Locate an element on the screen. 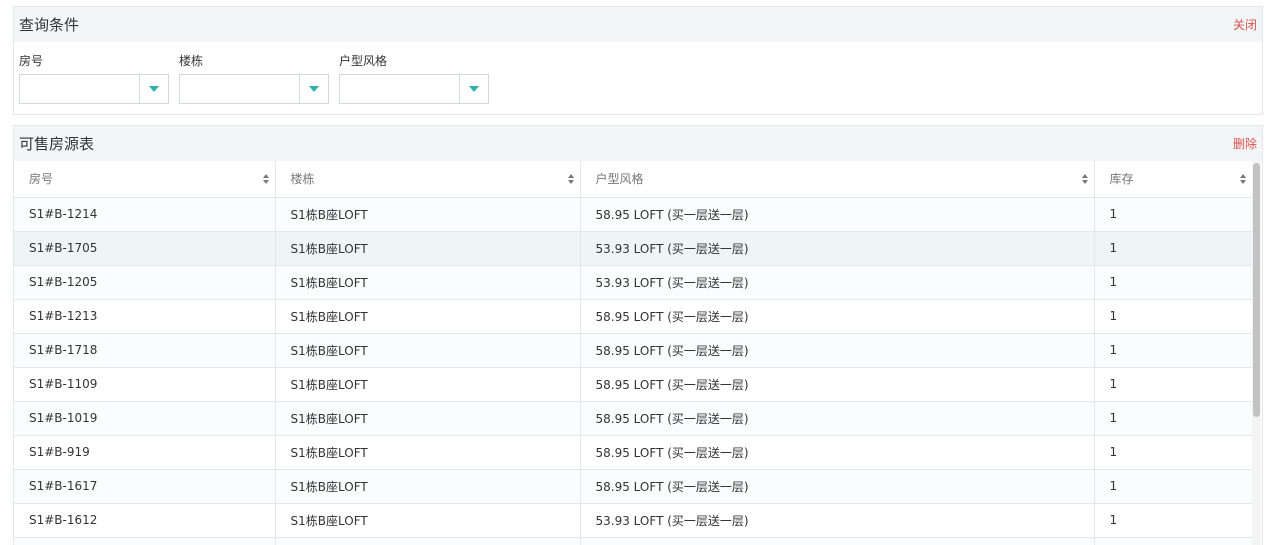 Image resolution: width=1275 pixels, height=545 pixels. table-row: S1#B-1205 S1栋B座LOFT 53.93 LOFT (买一层送一层) 1 is located at coordinates (633, 282).